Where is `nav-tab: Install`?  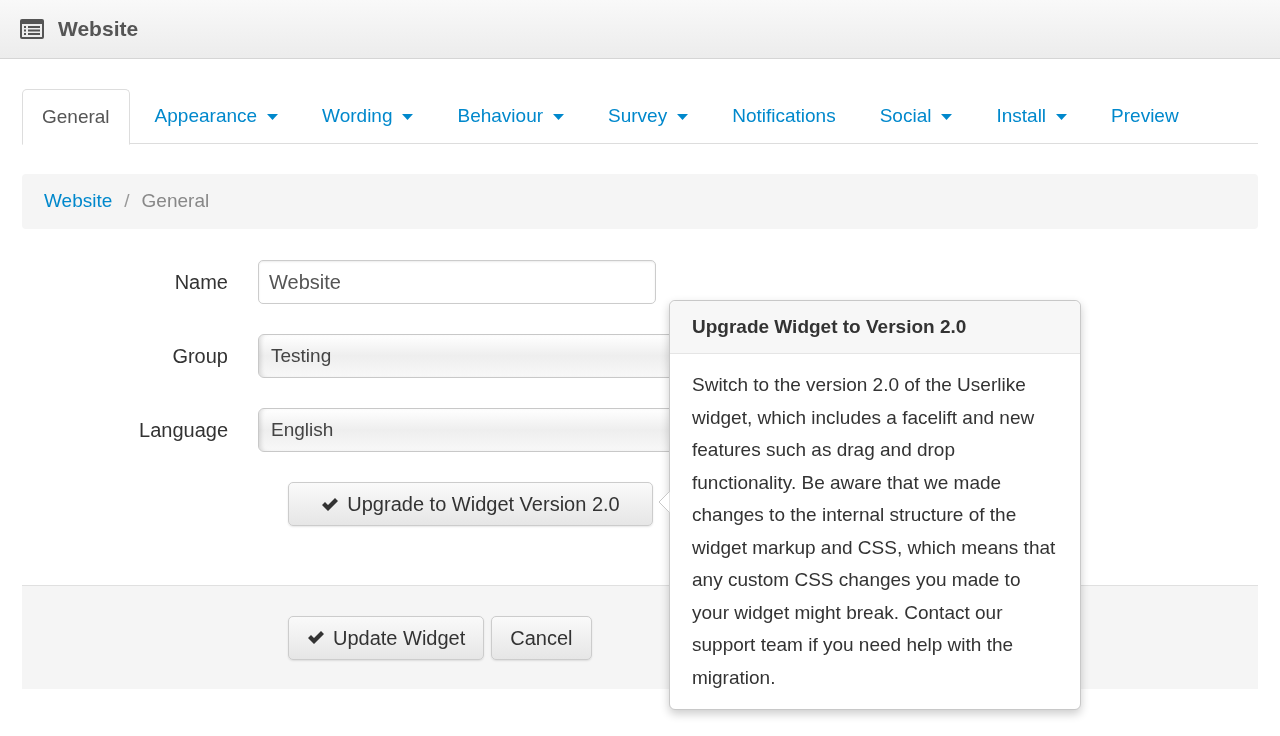
nav-tab: Install is located at coordinates (1032, 116).